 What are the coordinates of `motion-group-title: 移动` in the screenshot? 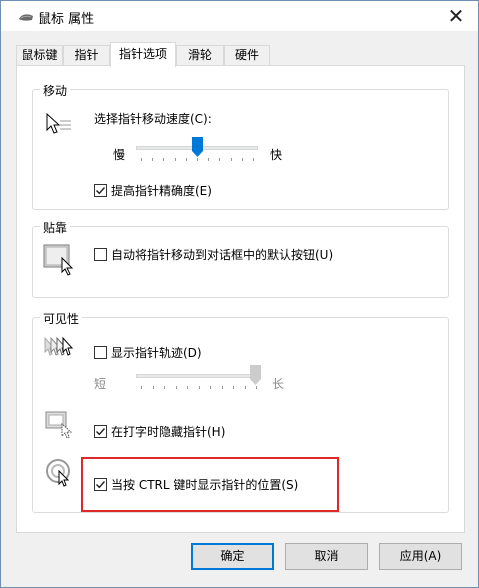 It's located at (55, 90).